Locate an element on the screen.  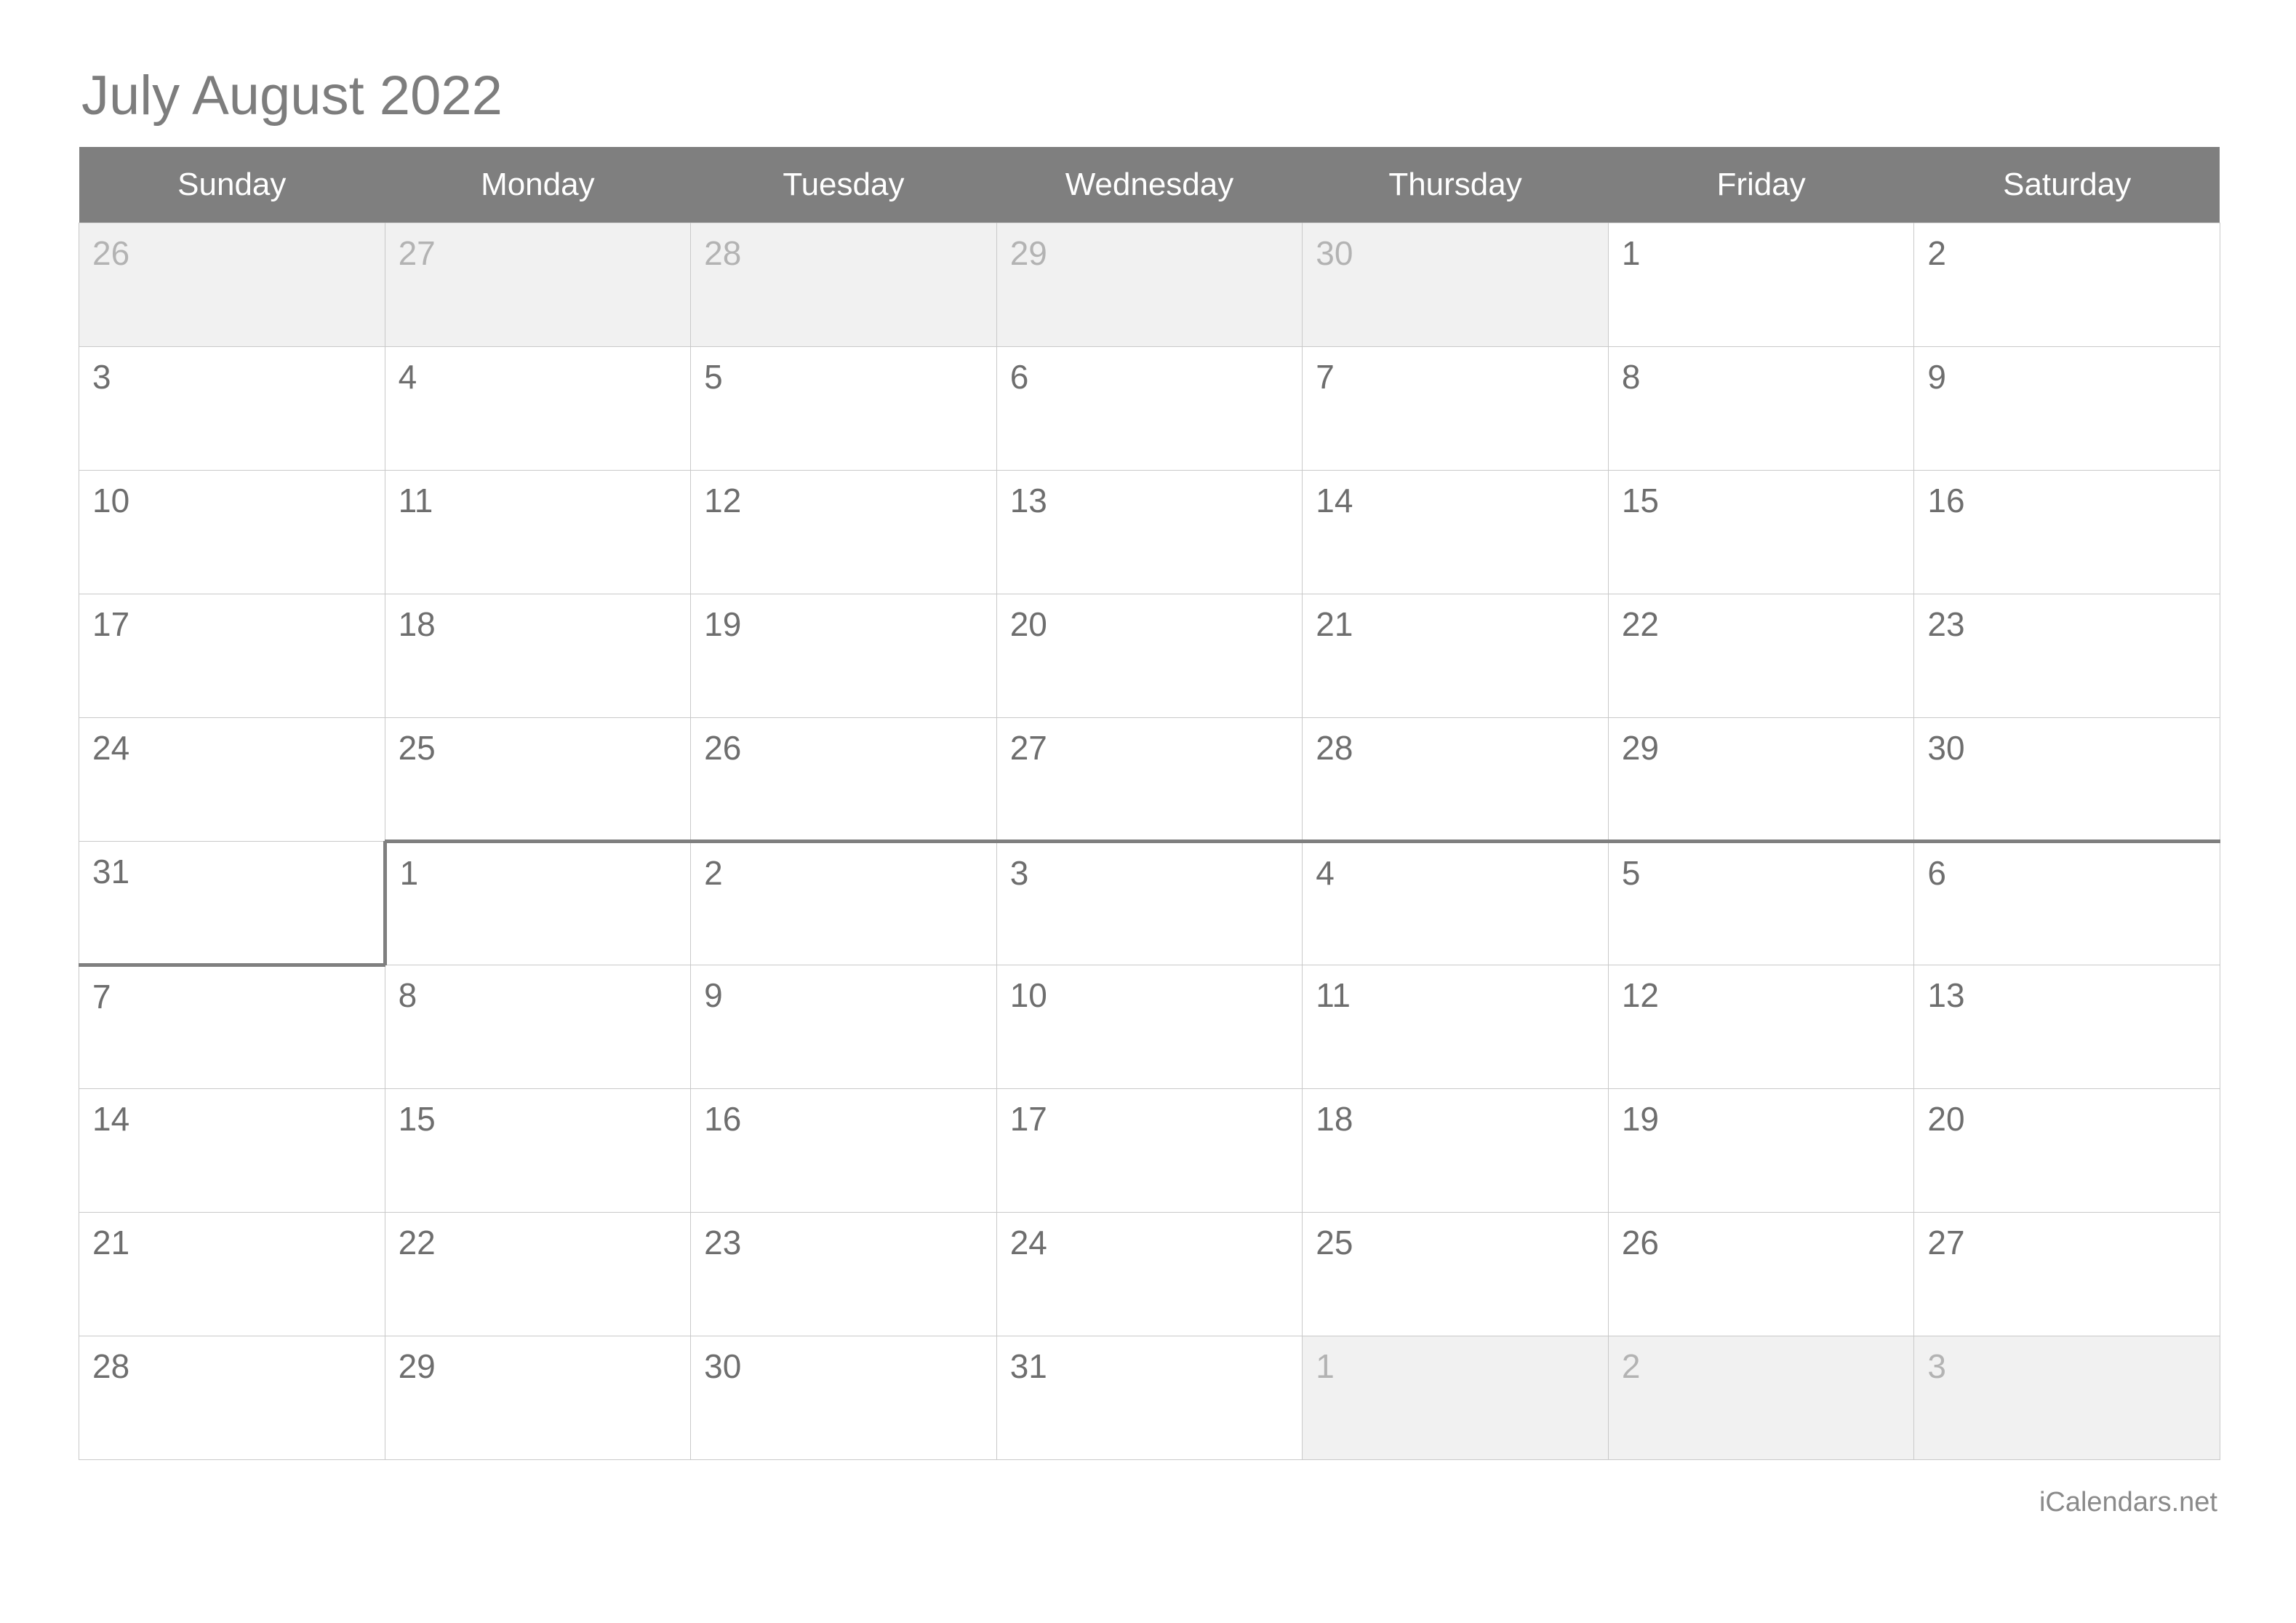
calendar-week-row: 26 27 28 29 30 1 2 is located at coordinates (1149, 285).